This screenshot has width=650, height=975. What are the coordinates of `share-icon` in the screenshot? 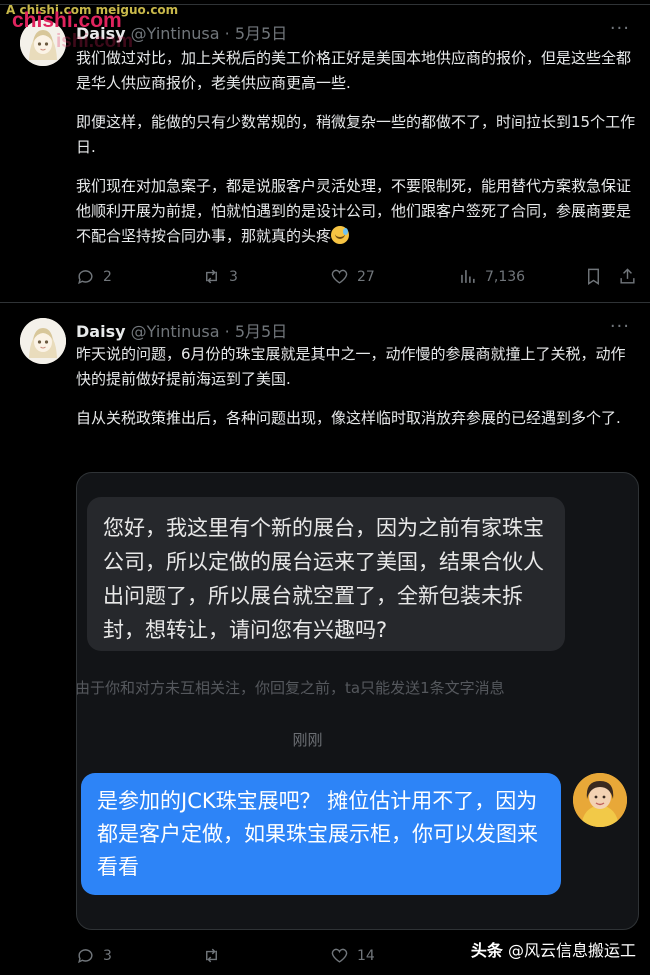 It's located at (627, 276).